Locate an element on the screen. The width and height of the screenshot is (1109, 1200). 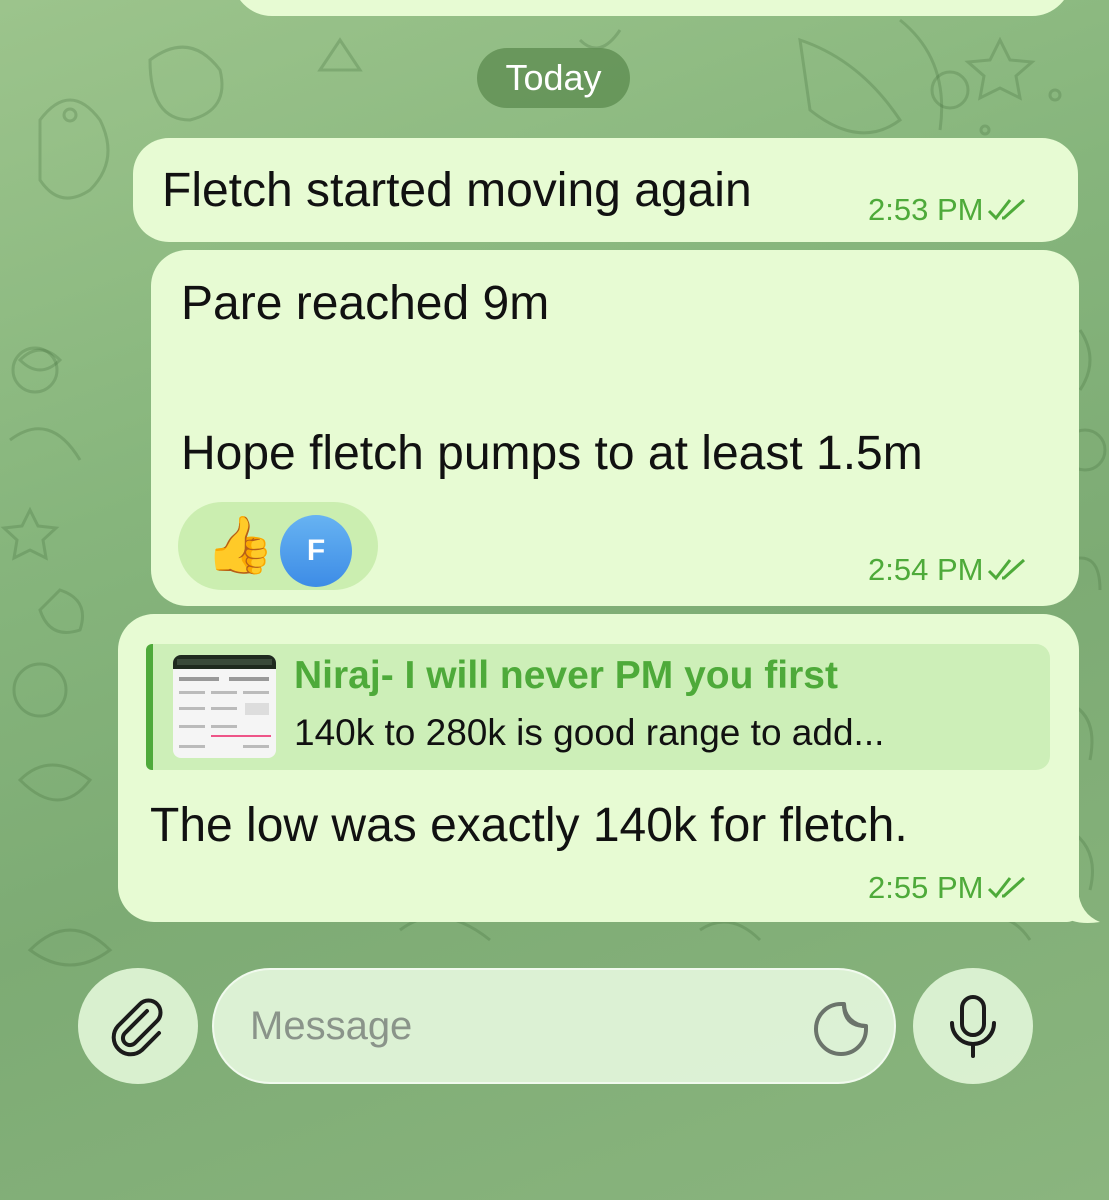
message-input-container is located at coordinates (554, 1026).